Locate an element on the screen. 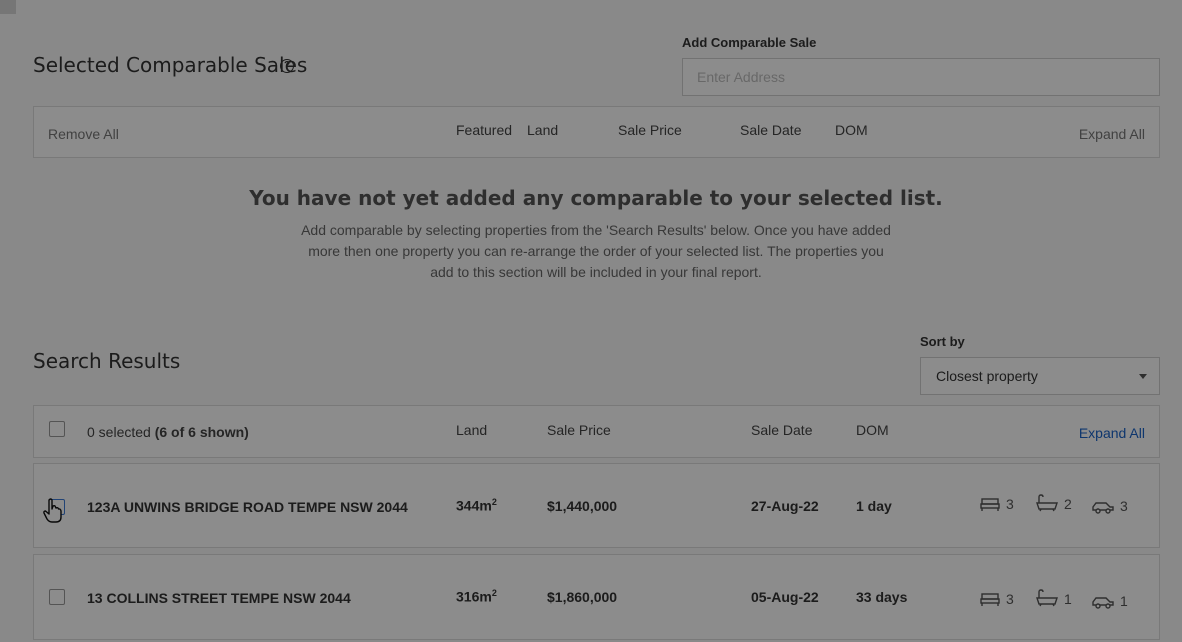  bathrooms: 2 is located at coordinates (1054, 503).